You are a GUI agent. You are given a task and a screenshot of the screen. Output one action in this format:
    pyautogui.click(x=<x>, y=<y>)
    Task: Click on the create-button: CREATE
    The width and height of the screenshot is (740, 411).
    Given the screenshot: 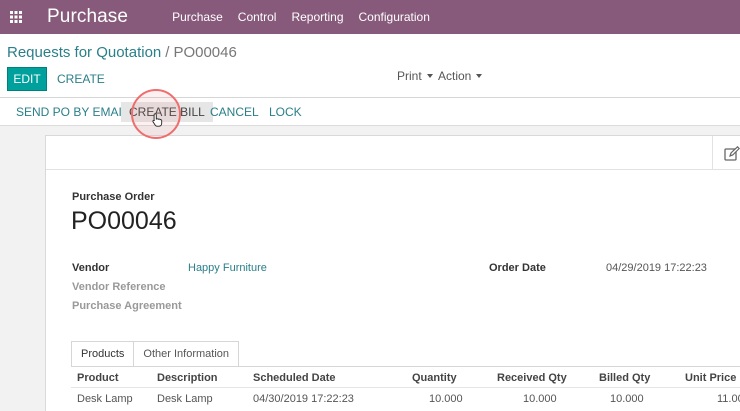 What is the action you would take?
    pyautogui.click(x=81, y=79)
    